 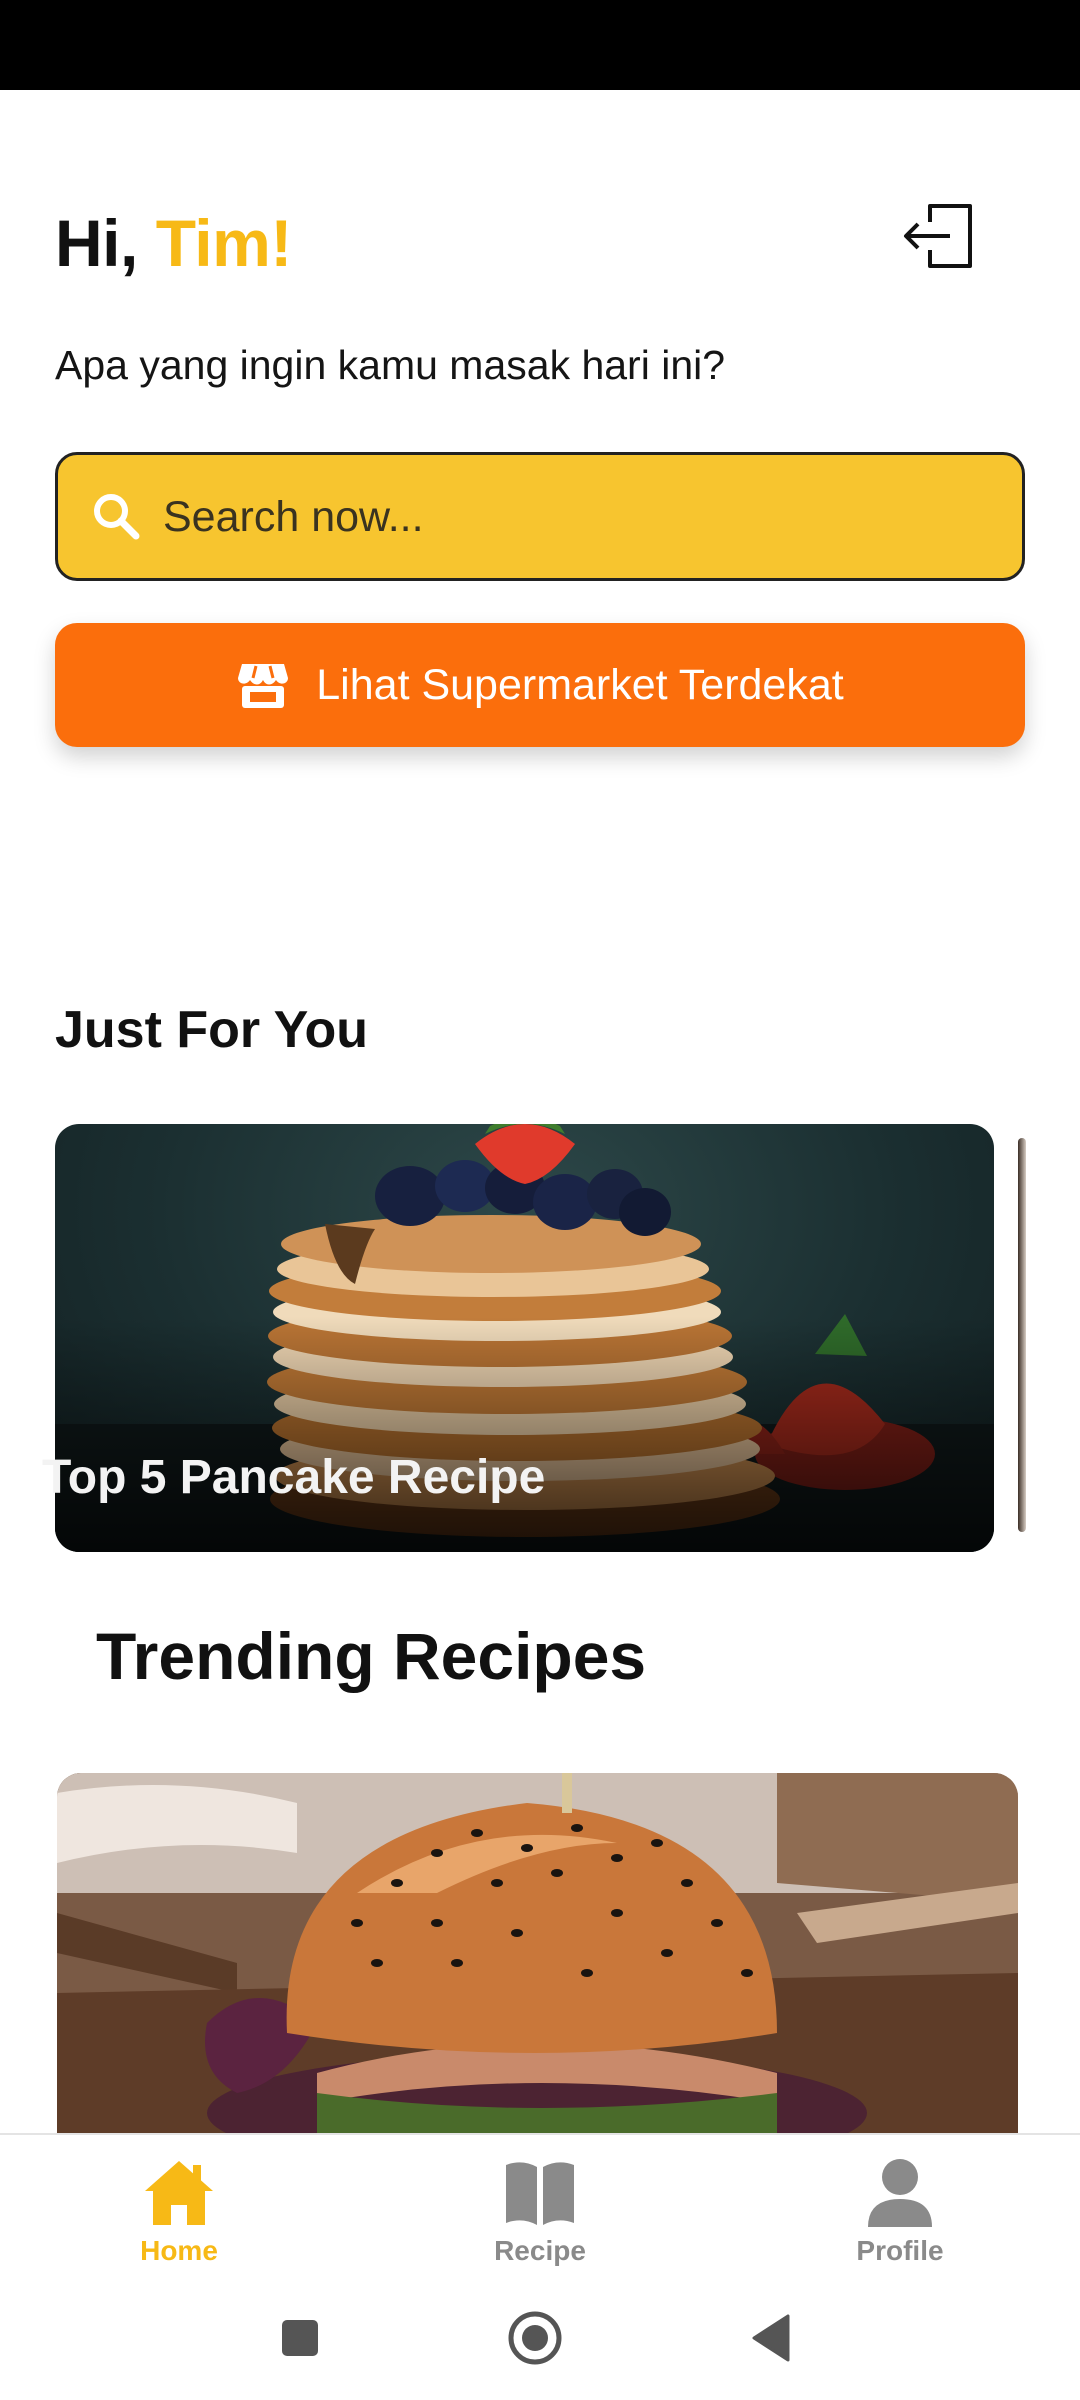 What do you see at coordinates (179, 2250) in the screenshot?
I see `nav-label-home: Home` at bounding box center [179, 2250].